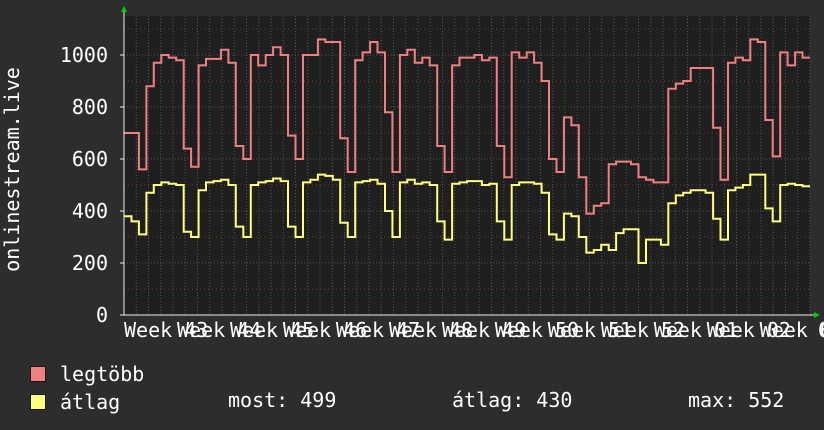 Image resolution: width=824 pixels, height=430 pixels. What do you see at coordinates (102, 374) in the screenshot?
I see `legend-label-legtobb: legtöbb` at bounding box center [102, 374].